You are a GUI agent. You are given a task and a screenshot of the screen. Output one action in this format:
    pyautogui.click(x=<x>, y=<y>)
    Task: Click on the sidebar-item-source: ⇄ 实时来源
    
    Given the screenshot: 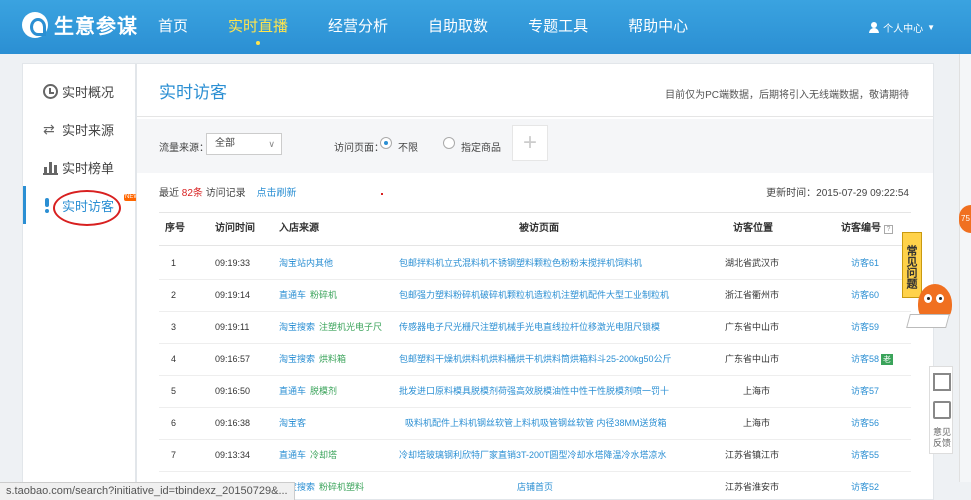 What is the action you would take?
    pyautogui.click(x=79, y=129)
    